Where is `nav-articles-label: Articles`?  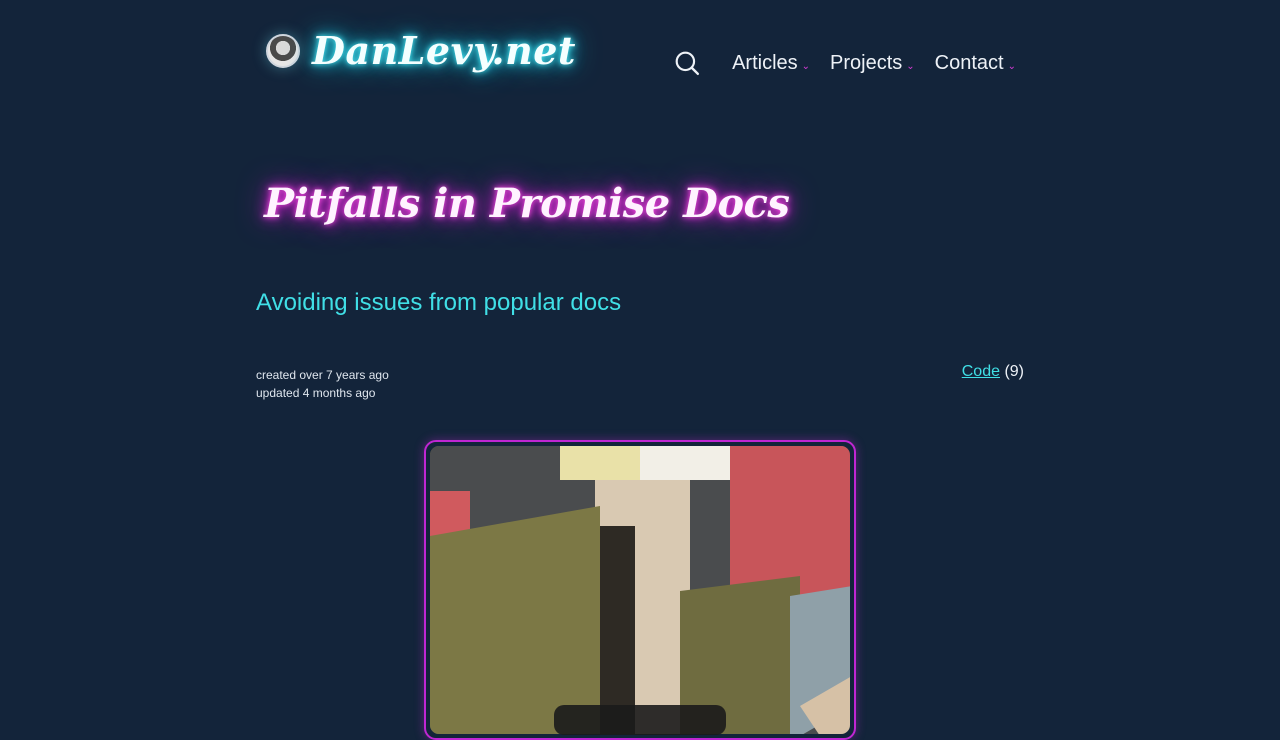 nav-articles-label: Articles is located at coordinates (765, 62).